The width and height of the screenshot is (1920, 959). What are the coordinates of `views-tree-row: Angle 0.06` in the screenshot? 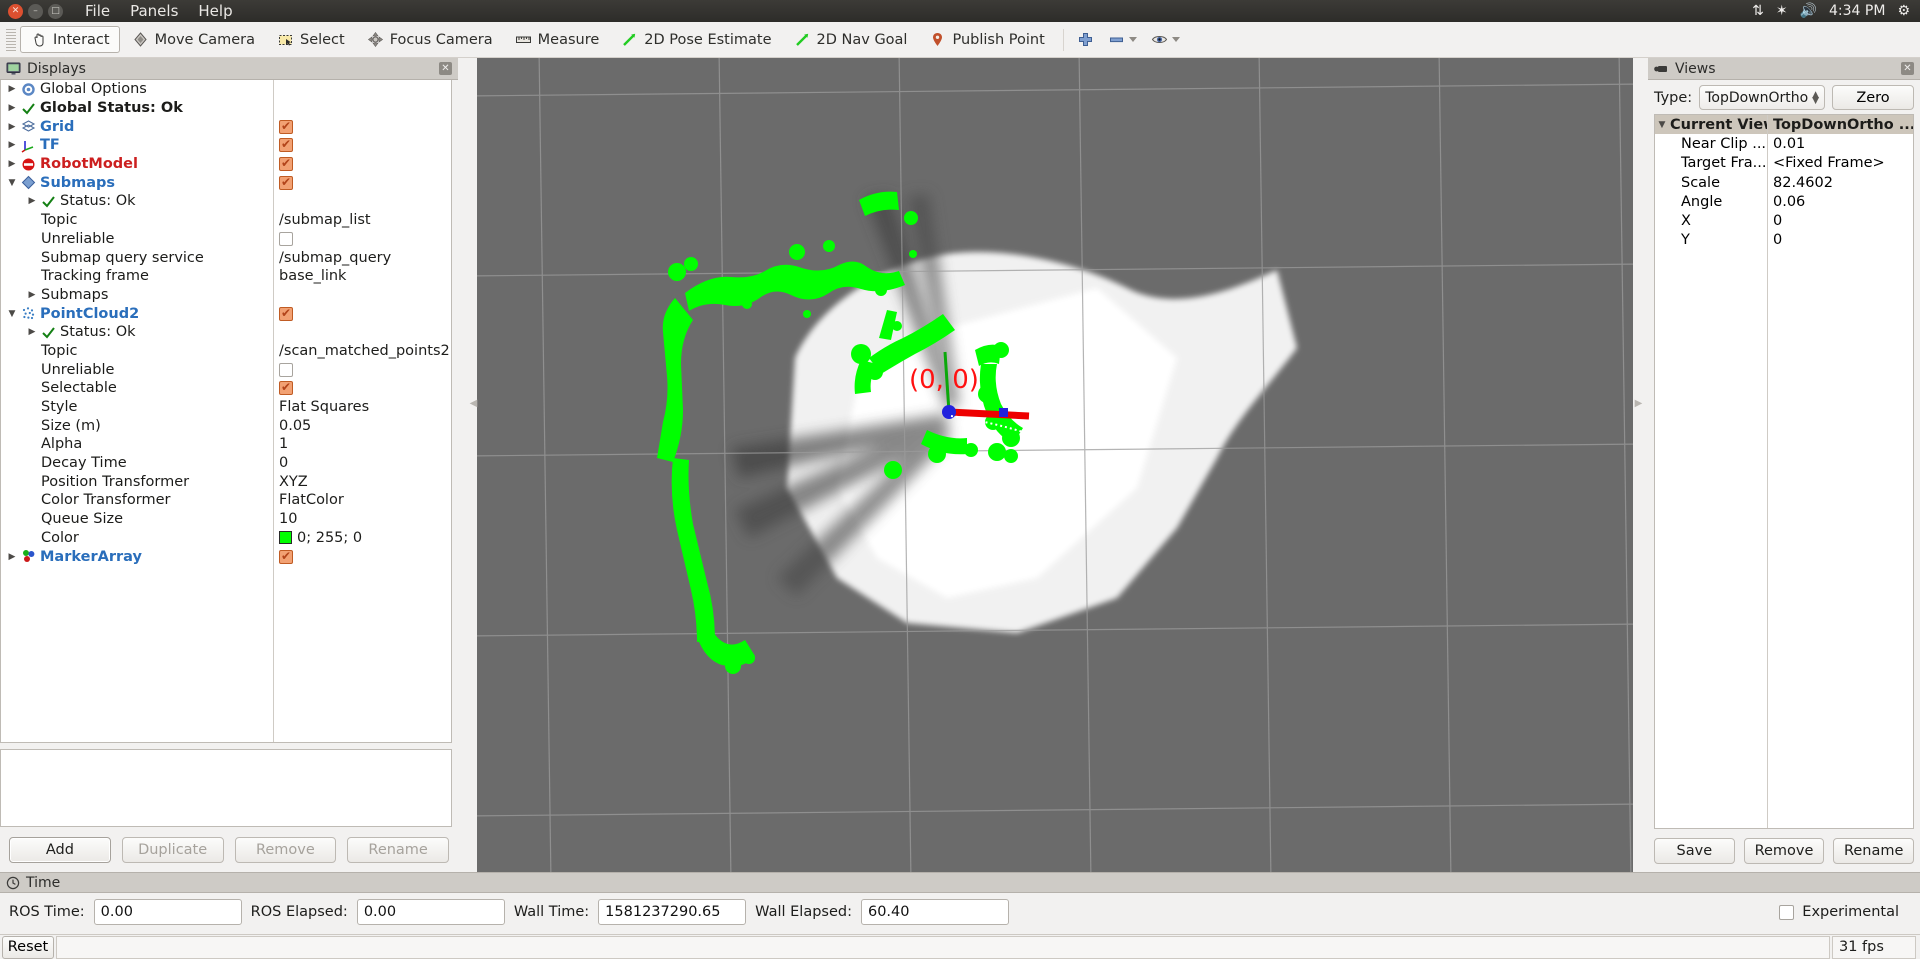 It's located at (1784, 201).